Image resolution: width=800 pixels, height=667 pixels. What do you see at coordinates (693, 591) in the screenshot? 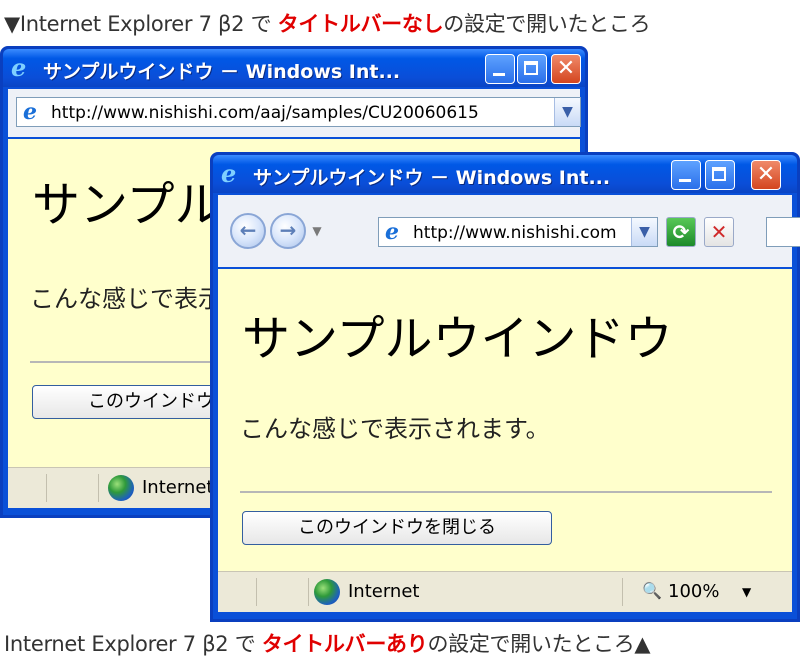
I see `zoom-level: 100%` at bounding box center [693, 591].